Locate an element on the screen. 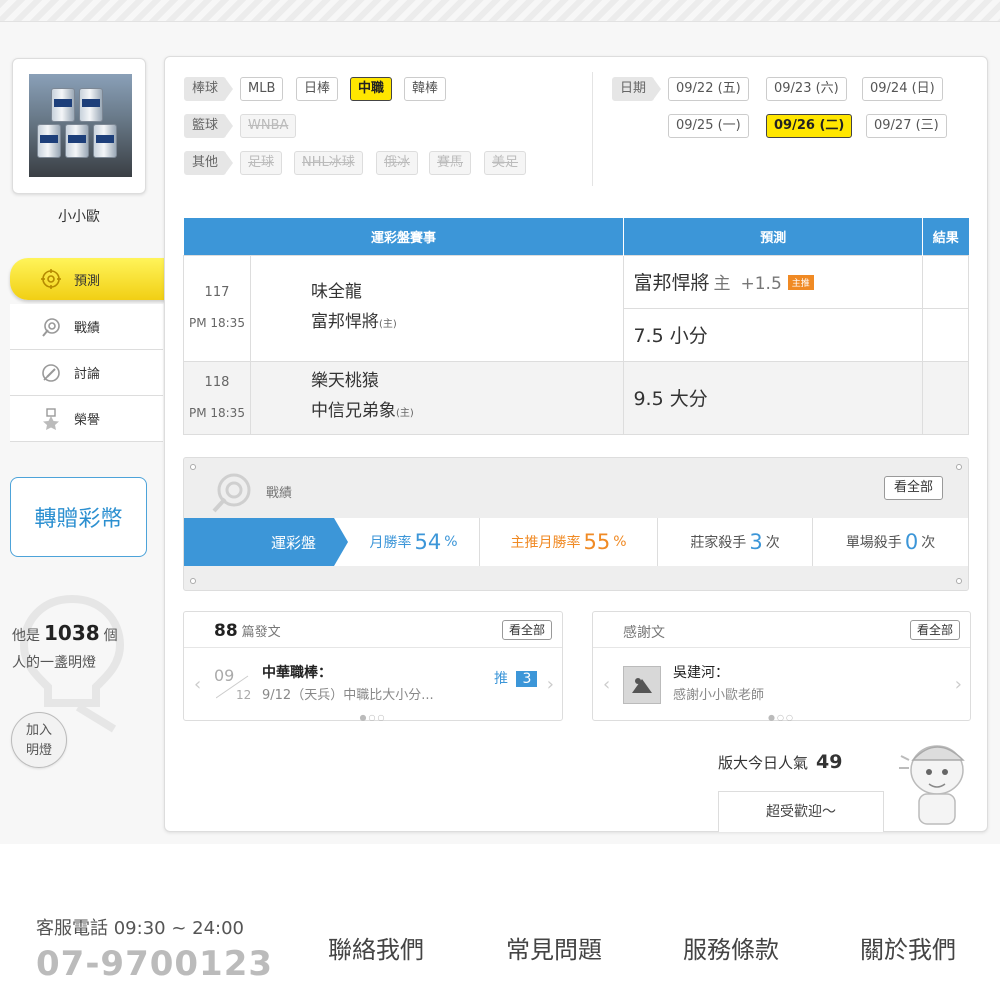 The height and width of the screenshot is (1000, 1000). posts-view-all-button: 看全部 is located at coordinates (526, 630).